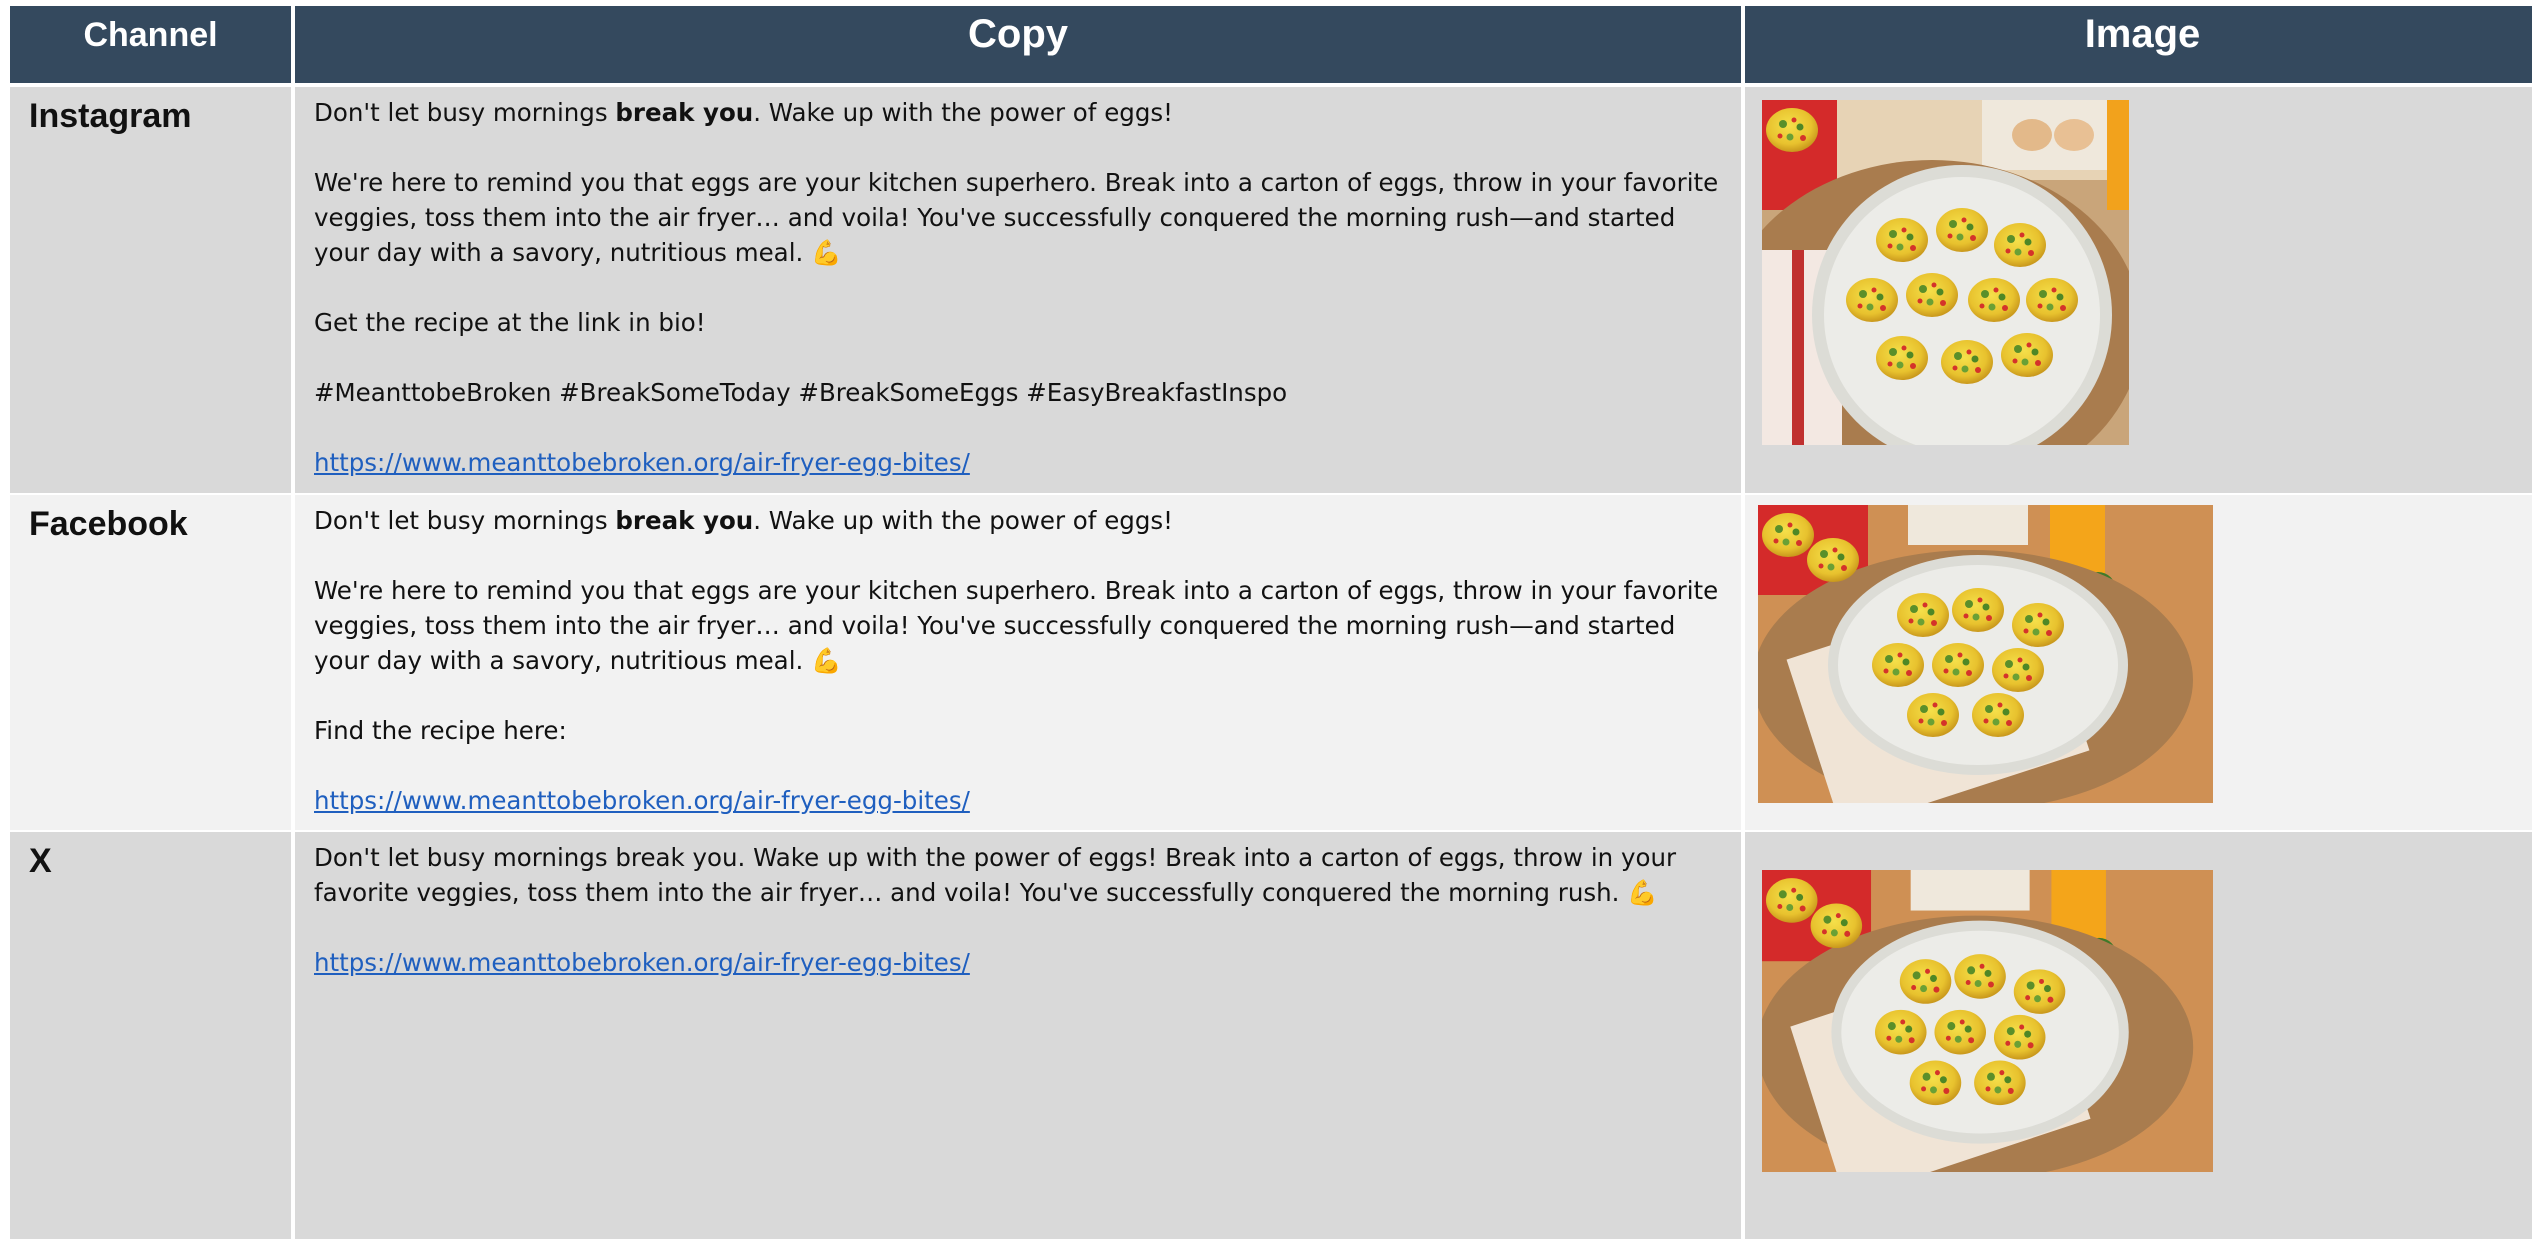 Image resolution: width=2532 pixels, height=1239 pixels. I want to click on channel-facebook: Facebook, so click(150, 663).